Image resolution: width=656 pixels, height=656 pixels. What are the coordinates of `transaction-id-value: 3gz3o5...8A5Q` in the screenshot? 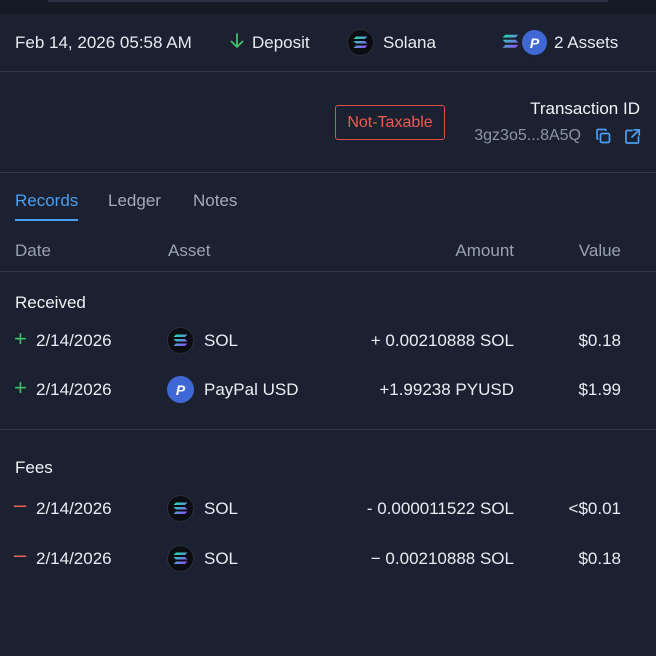 It's located at (527, 135).